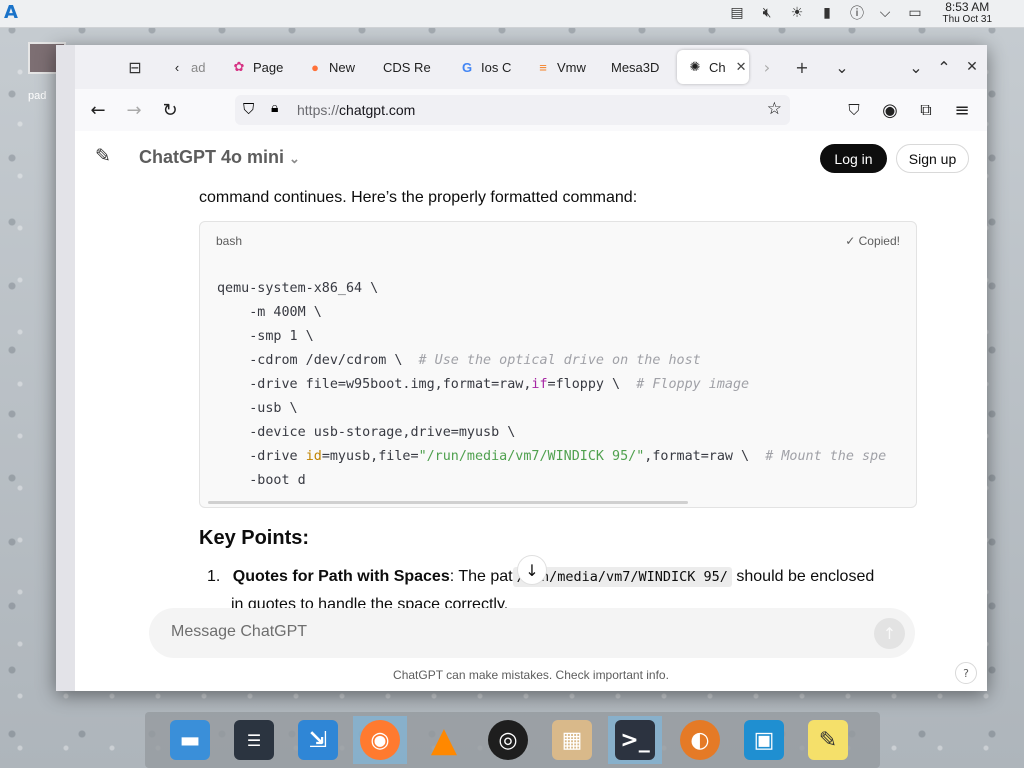 This screenshot has height=768, width=1024. I want to click on clipboard-icon: ▤, so click(737, 13).